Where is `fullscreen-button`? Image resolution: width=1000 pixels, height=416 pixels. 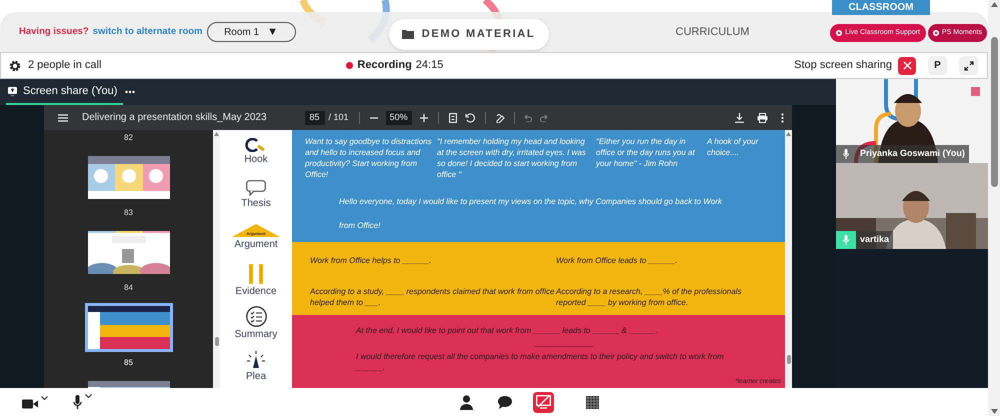
fullscreen-button is located at coordinates (968, 65).